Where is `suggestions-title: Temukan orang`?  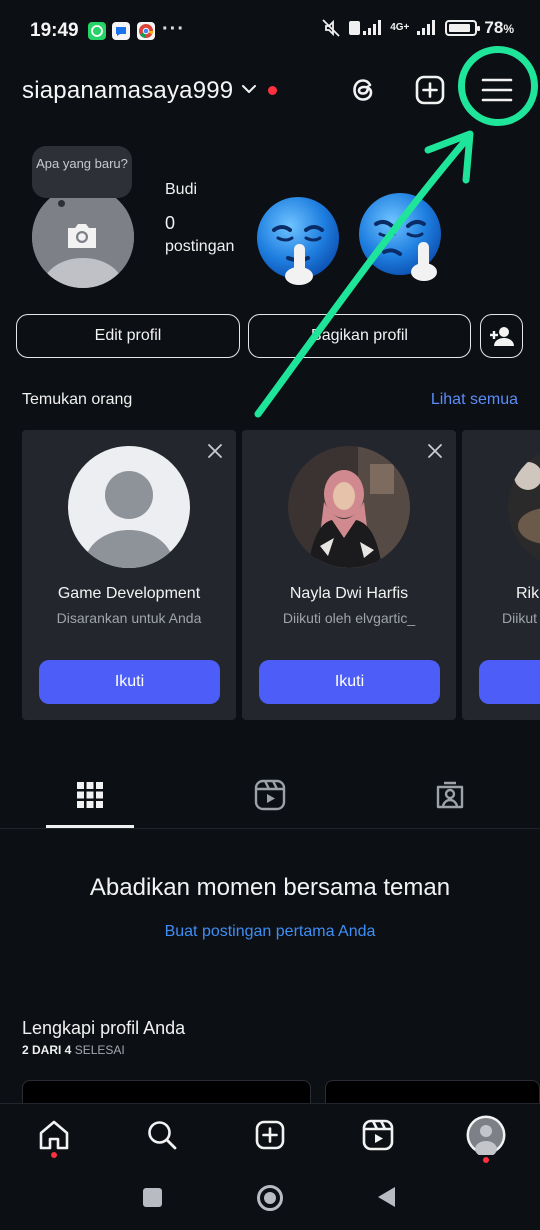
suggestions-title: Temukan orang is located at coordinates (77, 399).